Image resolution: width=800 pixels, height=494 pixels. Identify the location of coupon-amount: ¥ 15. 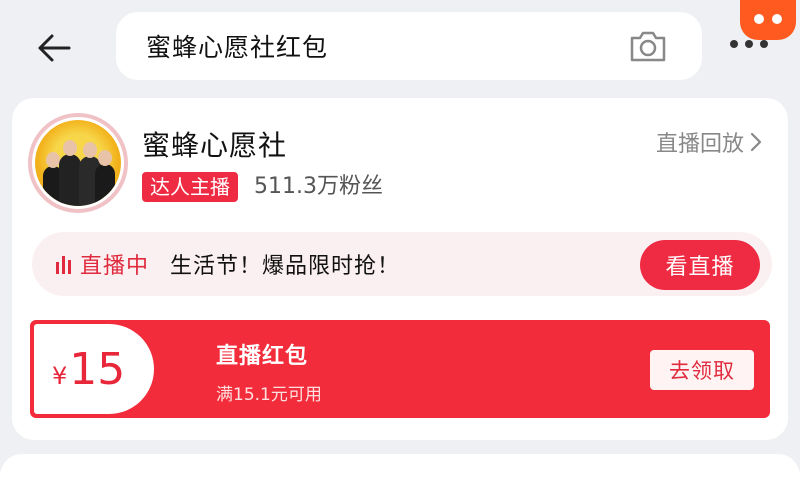
(88, 369).